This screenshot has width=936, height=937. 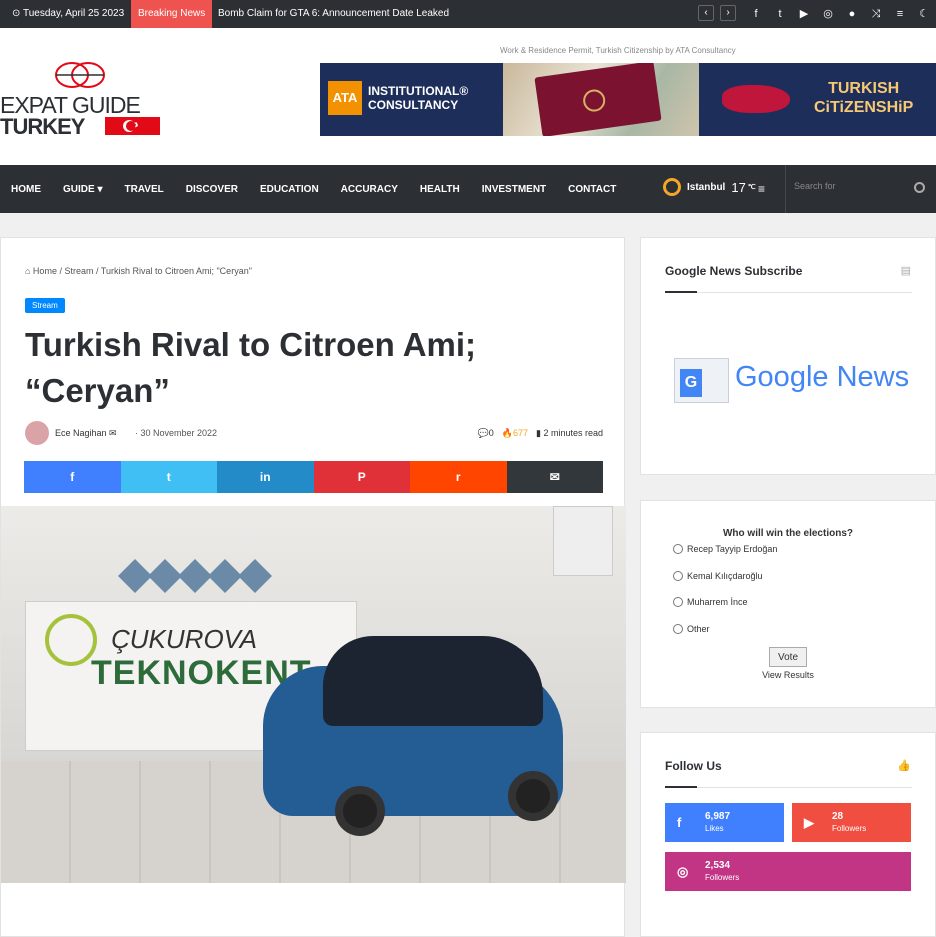 What do you see at coordinates (693, 766) in the screenshot?
I see `follow-us-title: Follow Us` at bounding box center [693, 766].